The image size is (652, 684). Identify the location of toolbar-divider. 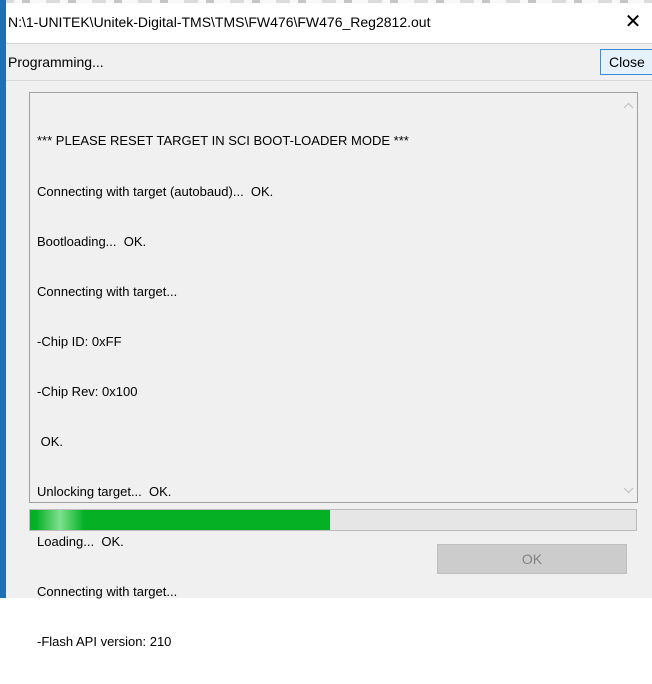
(329, 80).